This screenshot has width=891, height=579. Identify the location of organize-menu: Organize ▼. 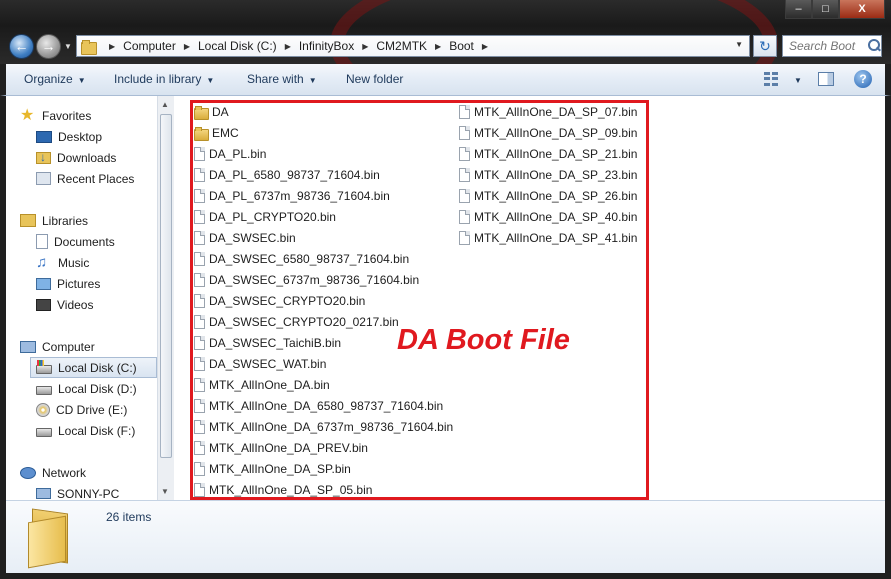
(55, 79).